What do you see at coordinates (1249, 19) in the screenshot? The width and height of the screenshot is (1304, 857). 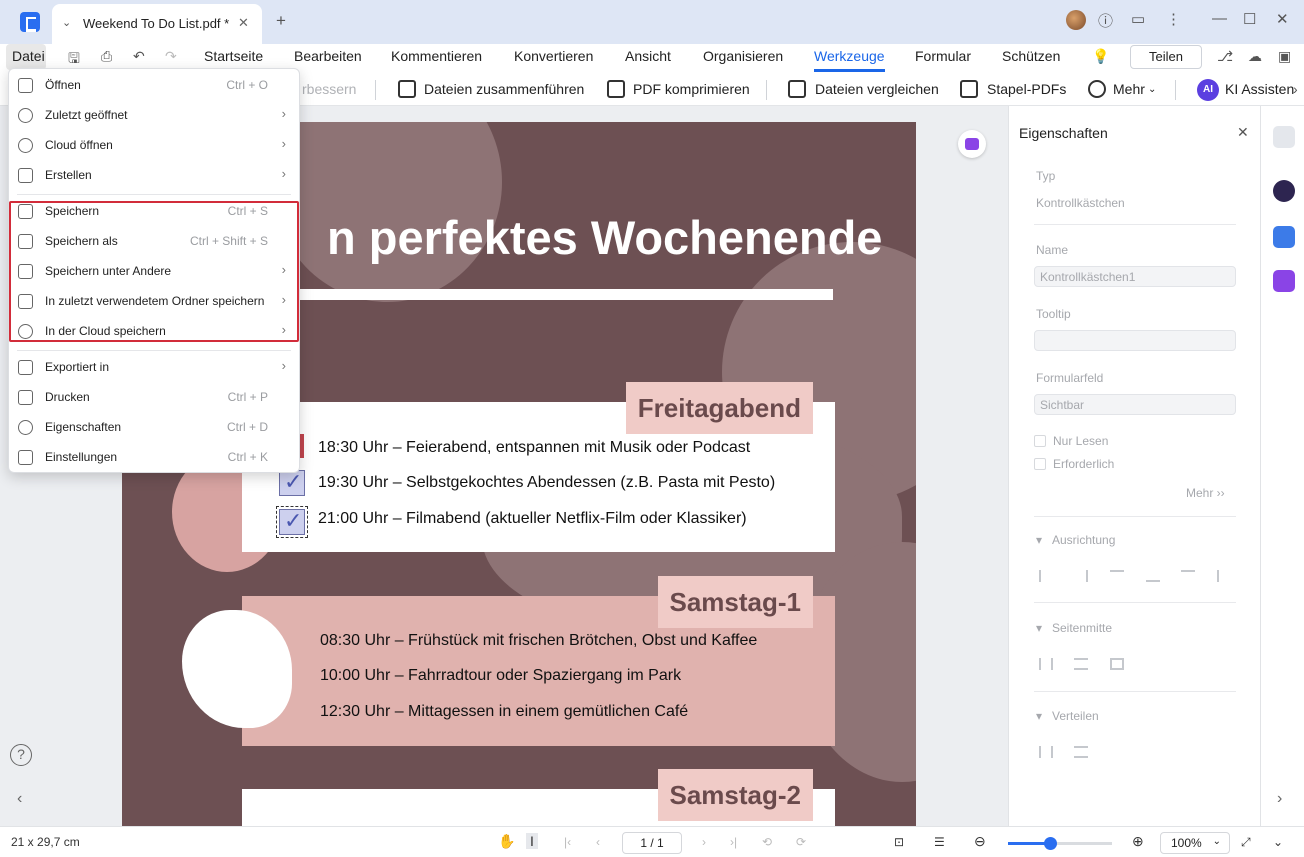 I see `maximize-icon: ☐` at bounding box center [1249, 19].